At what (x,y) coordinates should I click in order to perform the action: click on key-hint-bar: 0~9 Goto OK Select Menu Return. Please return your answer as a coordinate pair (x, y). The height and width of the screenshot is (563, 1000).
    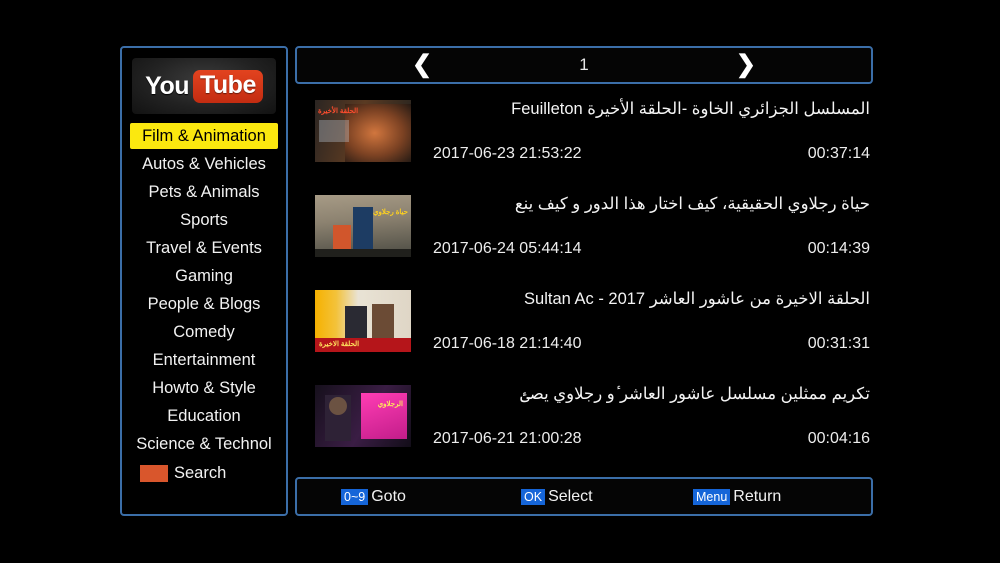
    Looking at the image, I should click on (584, 496).